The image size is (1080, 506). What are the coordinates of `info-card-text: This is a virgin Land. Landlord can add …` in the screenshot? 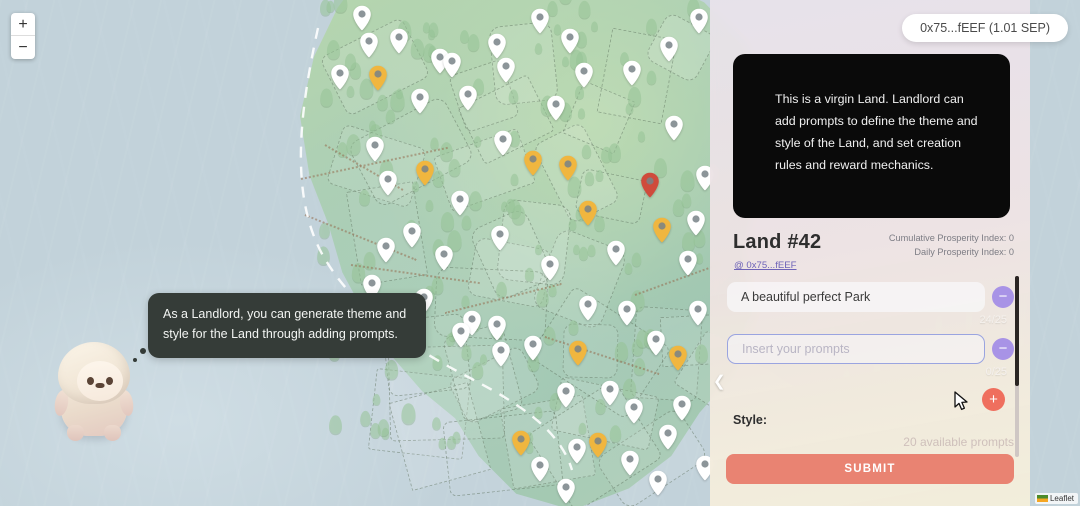 It's located at (876, 132).